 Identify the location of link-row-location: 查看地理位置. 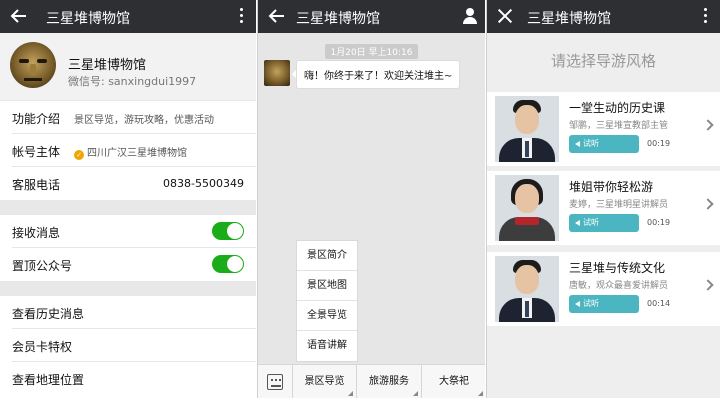
(134, 378).